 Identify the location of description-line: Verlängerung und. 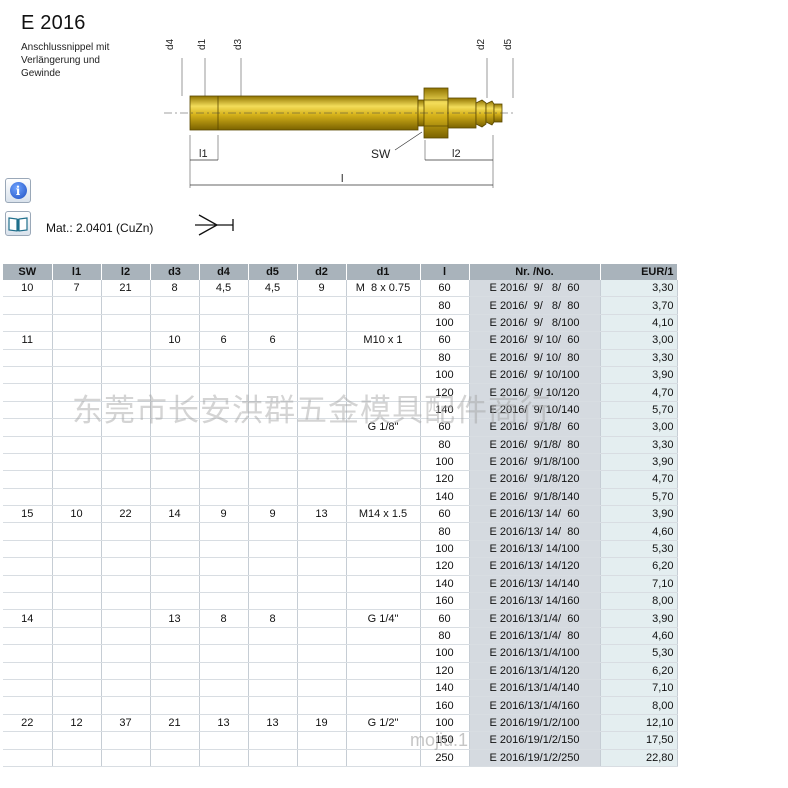
(60, 60).